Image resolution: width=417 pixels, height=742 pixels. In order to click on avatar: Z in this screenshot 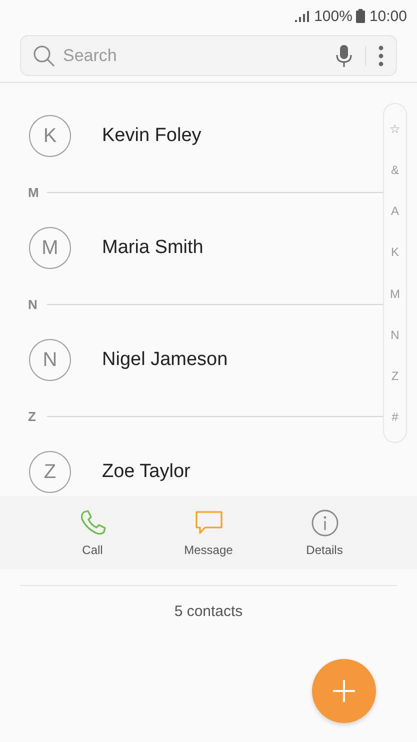, I will do `click(50, 472)`.